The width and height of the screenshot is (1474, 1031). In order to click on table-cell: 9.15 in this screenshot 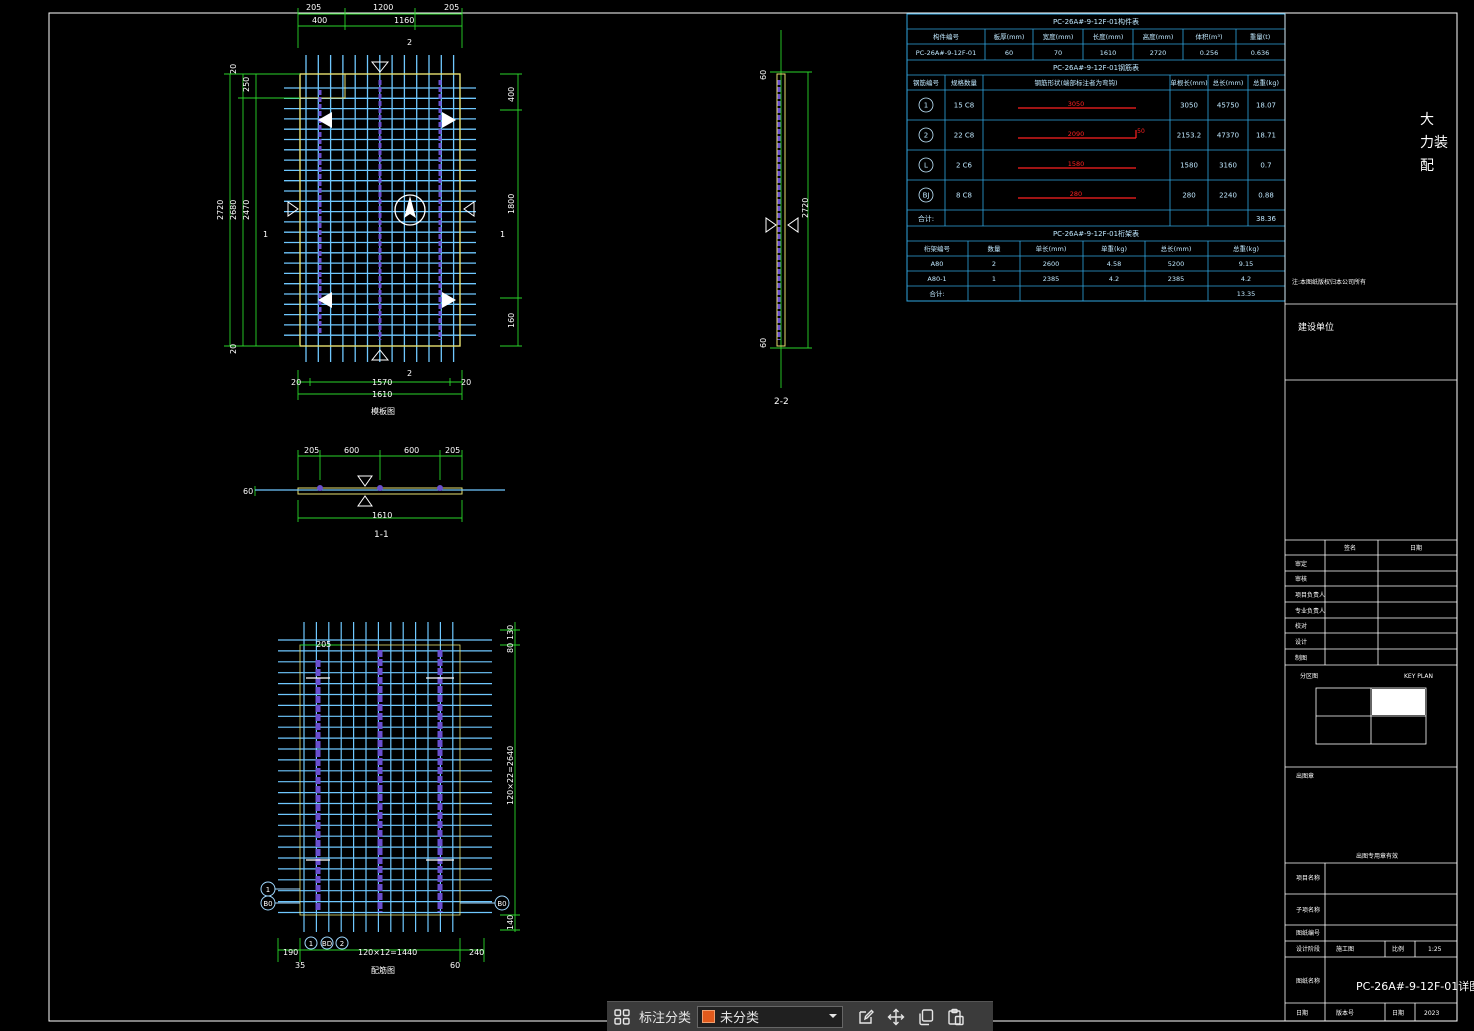, I will do `click(1246, 264)`.